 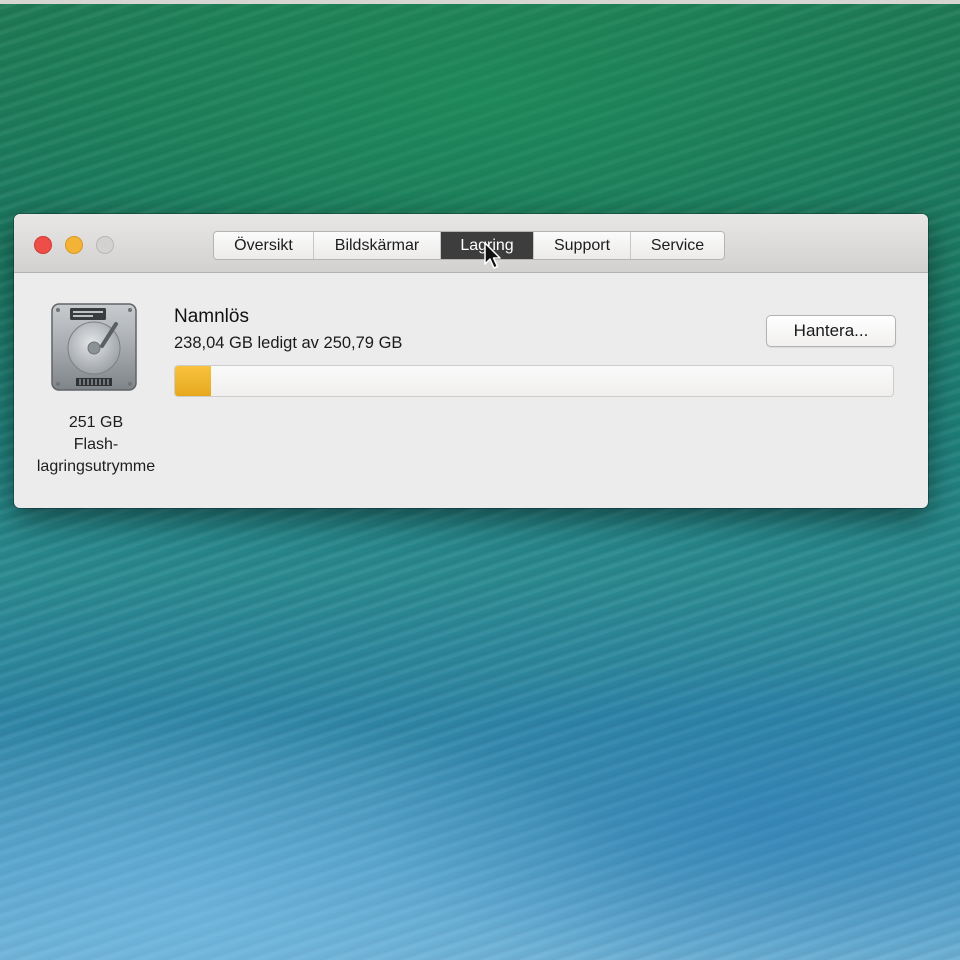 What do you see at coordinates (288, 343) in the screenshot?
I see `volume-free-space: 238,04 GB ledigt av 250,79 GB` at bounding box center [288, 343].